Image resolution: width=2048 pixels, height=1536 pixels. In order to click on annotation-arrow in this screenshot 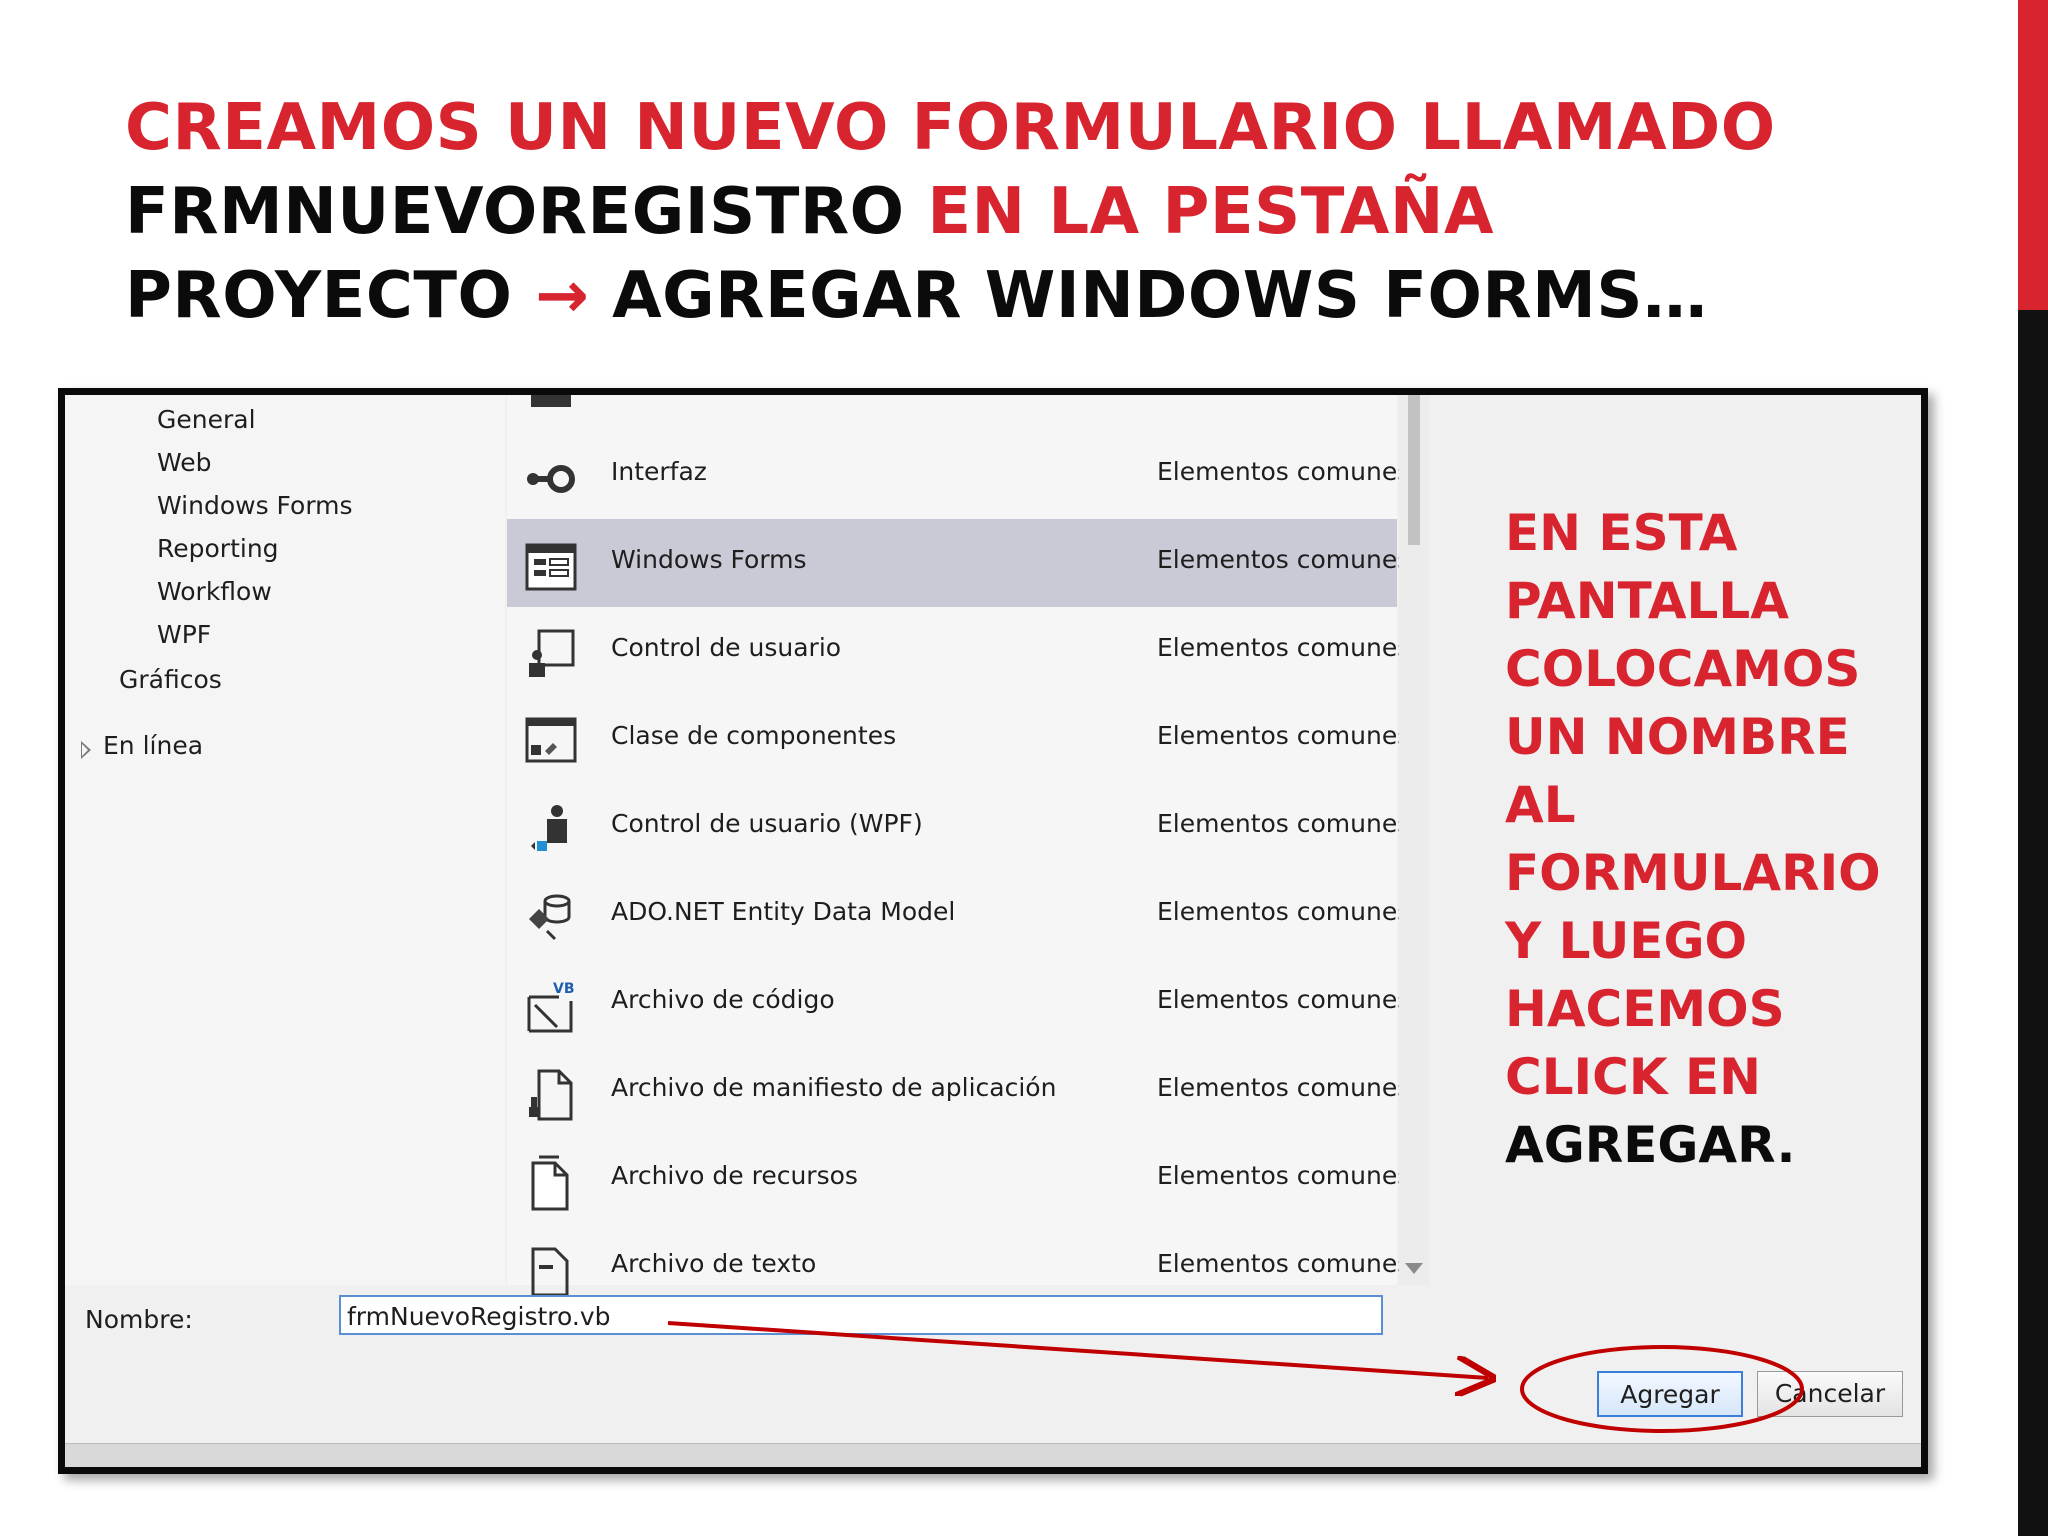, I will do `click(1077, 1349)`.